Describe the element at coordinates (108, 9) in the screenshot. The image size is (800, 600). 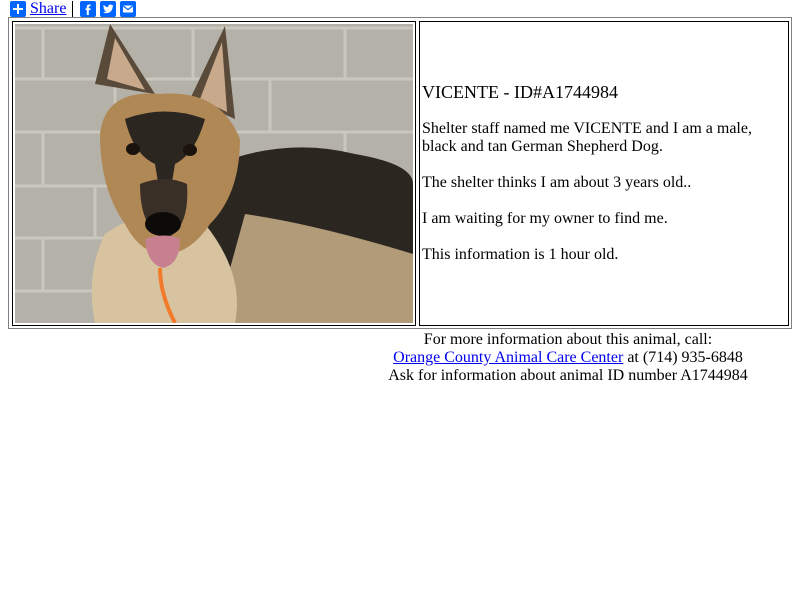
I see `twitter-icon` at that location.